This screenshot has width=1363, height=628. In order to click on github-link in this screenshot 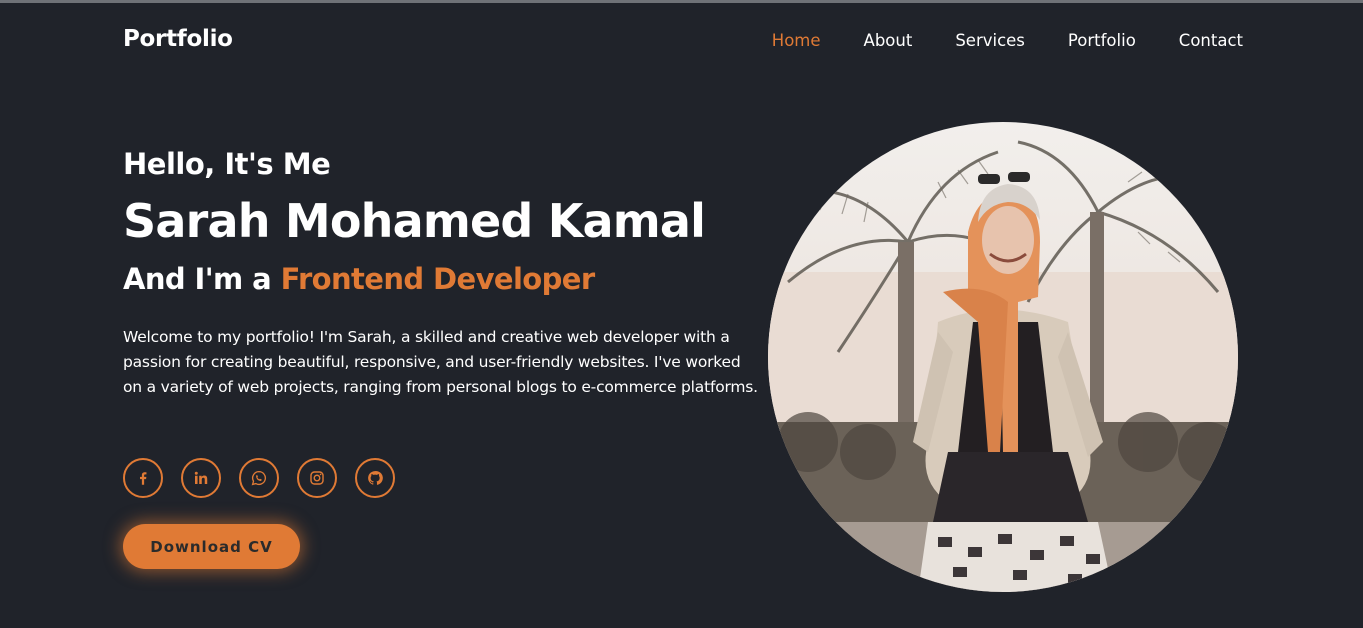, I will do `click(375, 478)`.